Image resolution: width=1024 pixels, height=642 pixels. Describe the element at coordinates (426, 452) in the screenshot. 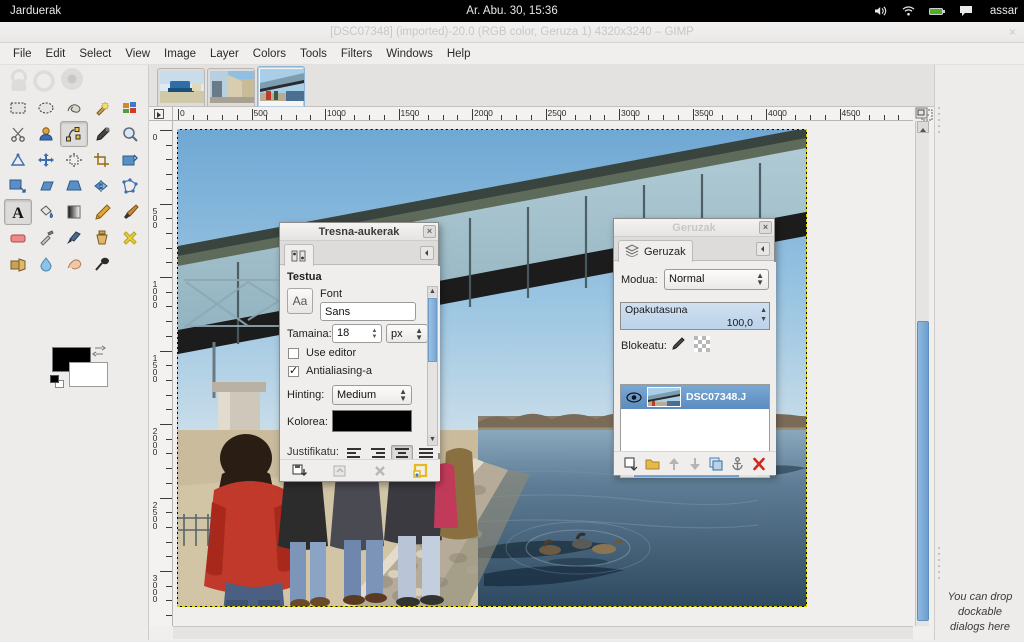

I see `justify-fill-button` at that location.